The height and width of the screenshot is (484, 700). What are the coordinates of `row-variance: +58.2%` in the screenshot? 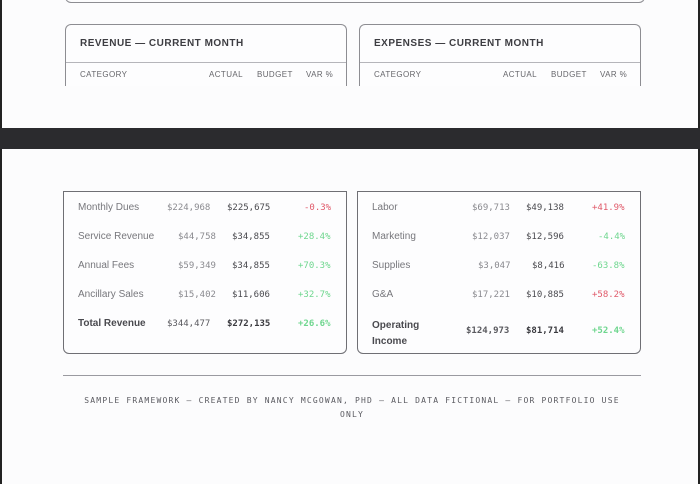 It's located at (608, 295).